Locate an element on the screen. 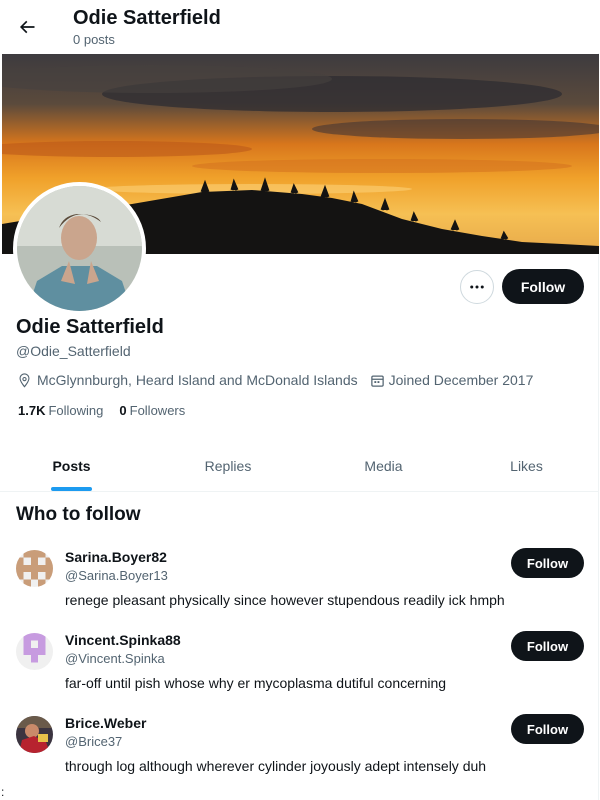 The width and height of the screenshot is (600, 800). profile-tabs: Posts Replies Media Likes is located at coordinates (299, 466).